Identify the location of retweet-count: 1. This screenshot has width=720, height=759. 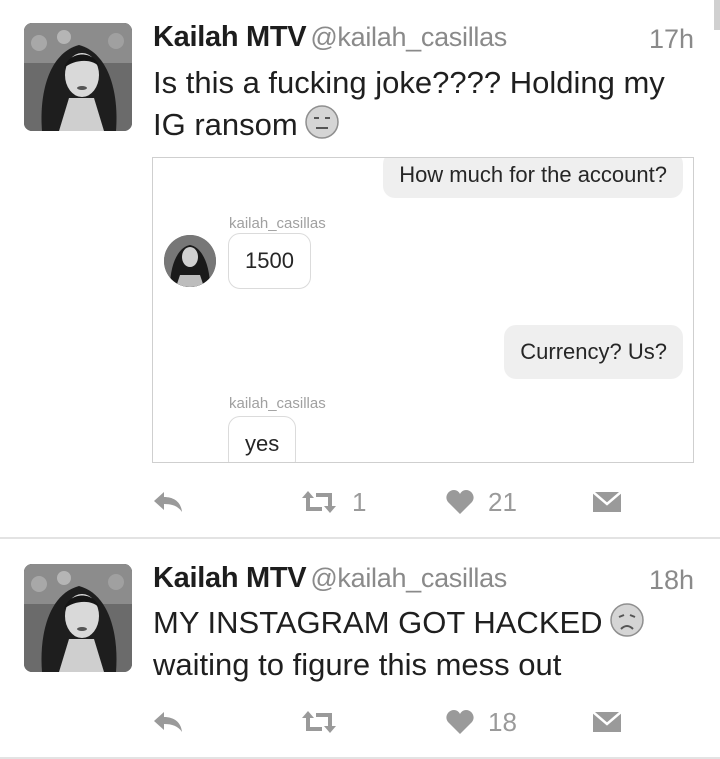
(359, 501).